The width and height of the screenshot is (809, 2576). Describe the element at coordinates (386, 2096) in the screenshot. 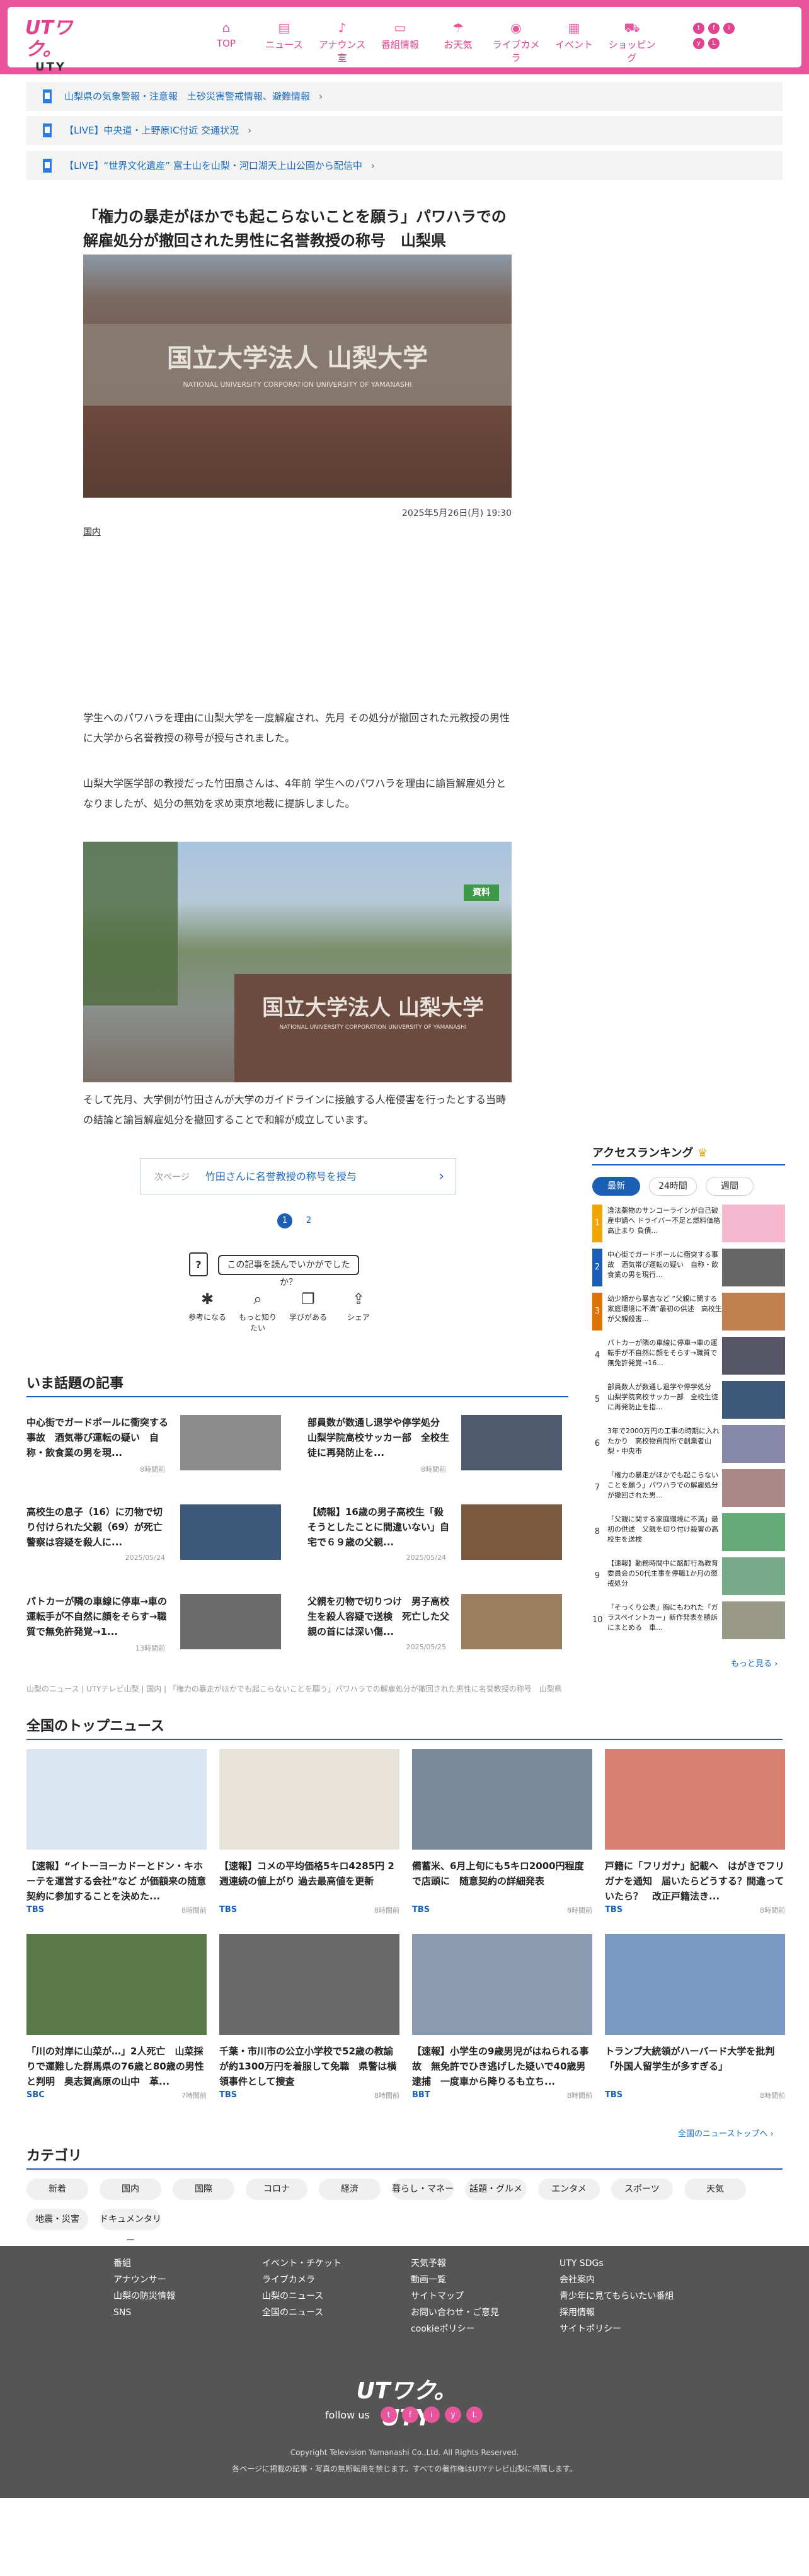

I see `topnews-date: 8時間前` at that location.